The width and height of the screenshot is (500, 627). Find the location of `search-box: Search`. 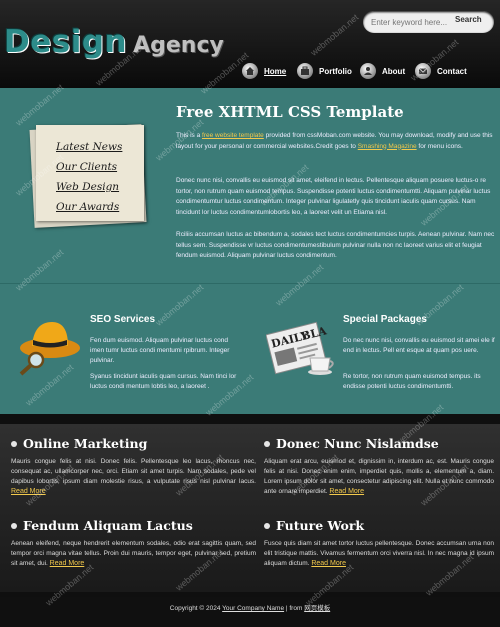

search-box: Search is located at coordinates (428, 22).